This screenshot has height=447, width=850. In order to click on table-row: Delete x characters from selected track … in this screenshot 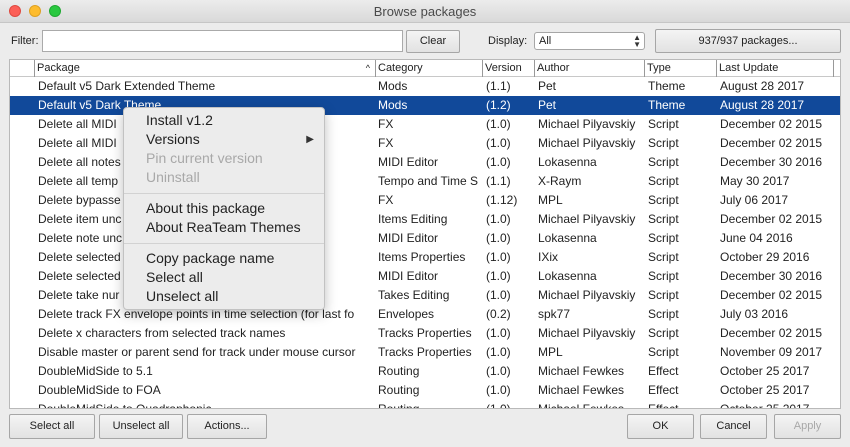, I will do `click(425, 333)`.